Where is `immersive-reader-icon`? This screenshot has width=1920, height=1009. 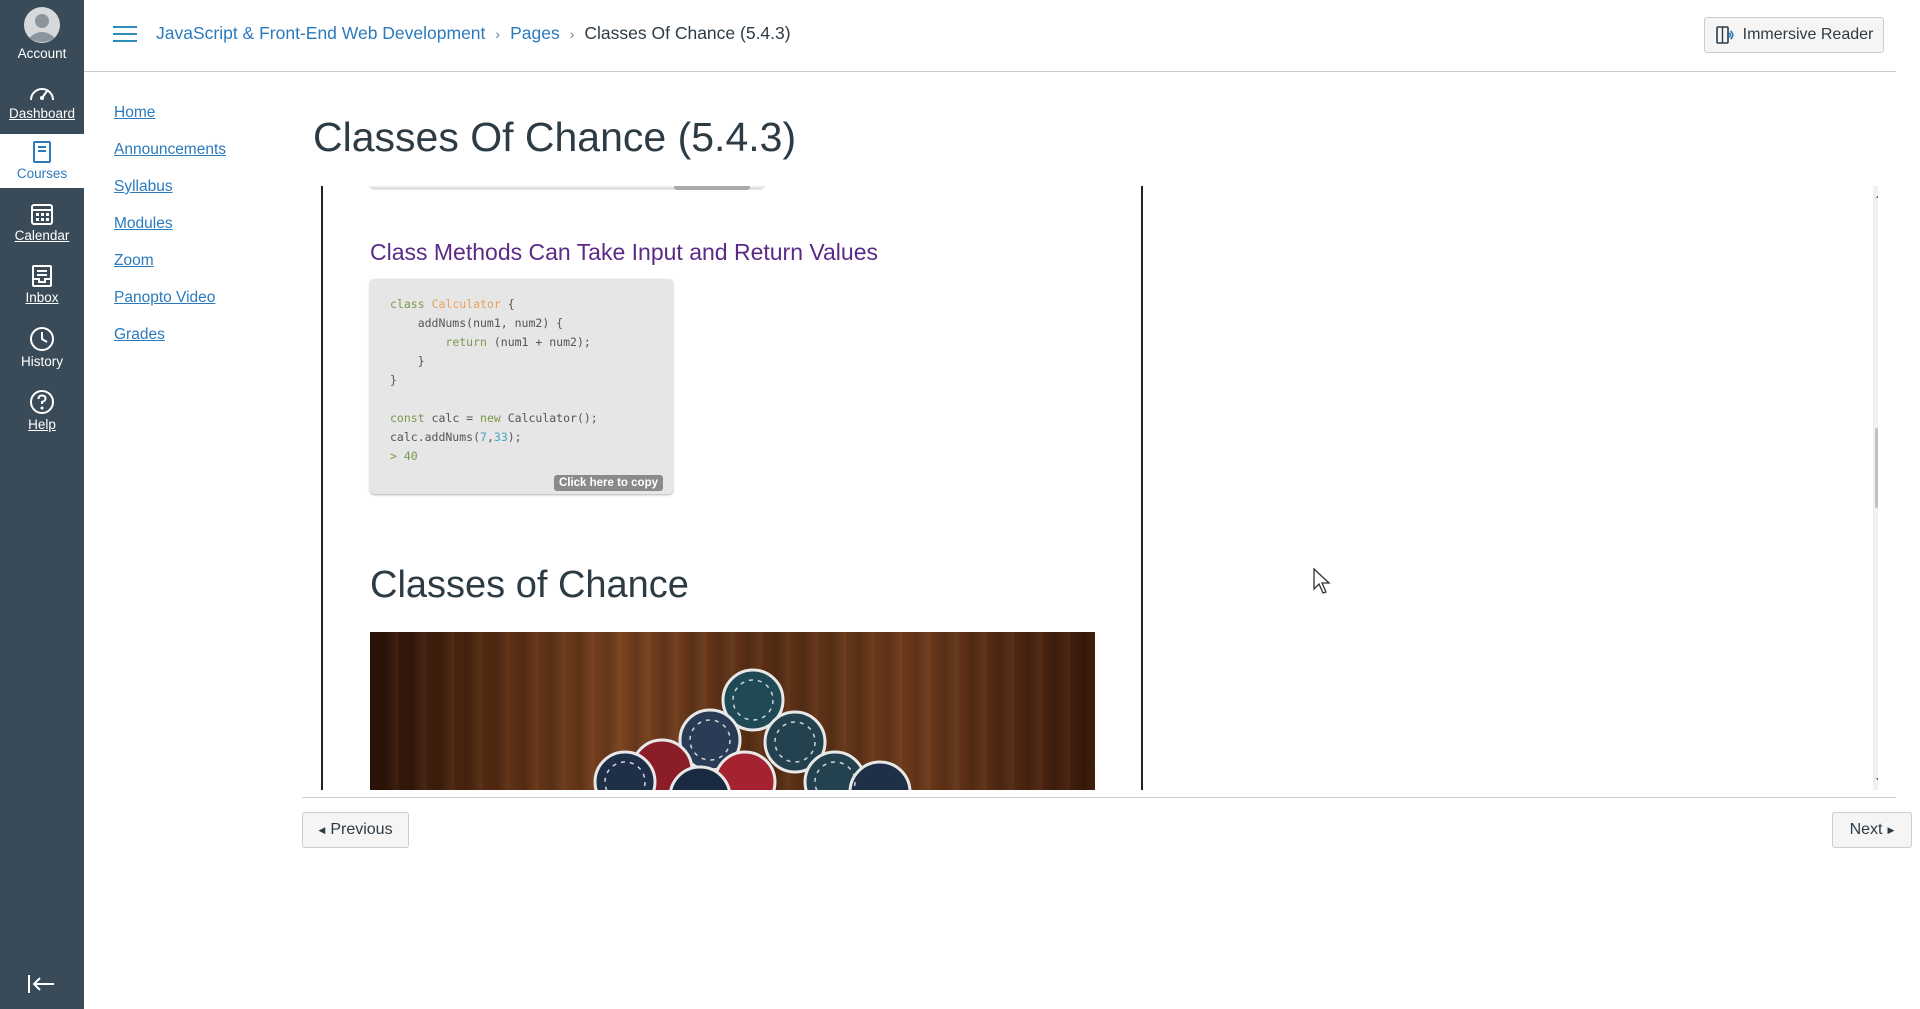
immersive-reader-icon is located at coordinates (1724, 35).